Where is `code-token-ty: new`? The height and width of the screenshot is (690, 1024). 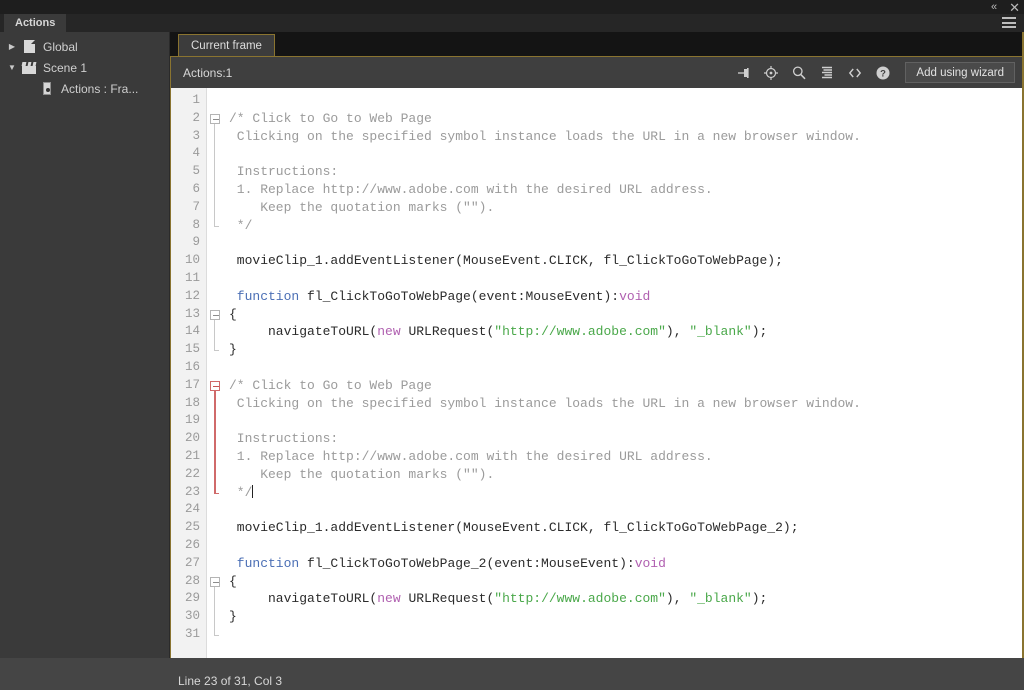 code-token-ty: new is located at coordinates (389, 332).